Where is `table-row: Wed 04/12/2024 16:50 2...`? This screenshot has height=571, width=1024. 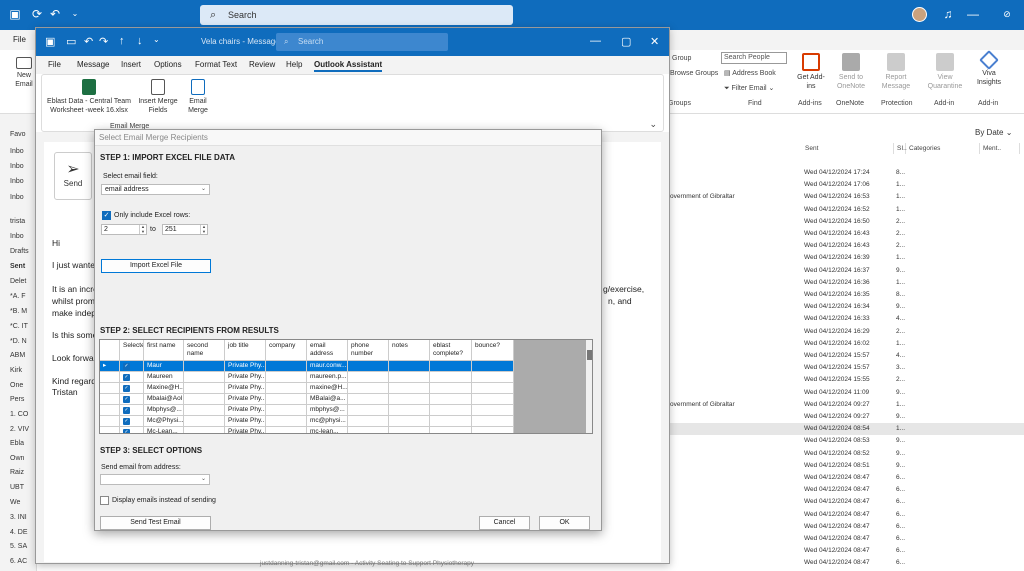
table-row: Wed 04/12/2024 16:50 2... is located at coordinates (847, 222).